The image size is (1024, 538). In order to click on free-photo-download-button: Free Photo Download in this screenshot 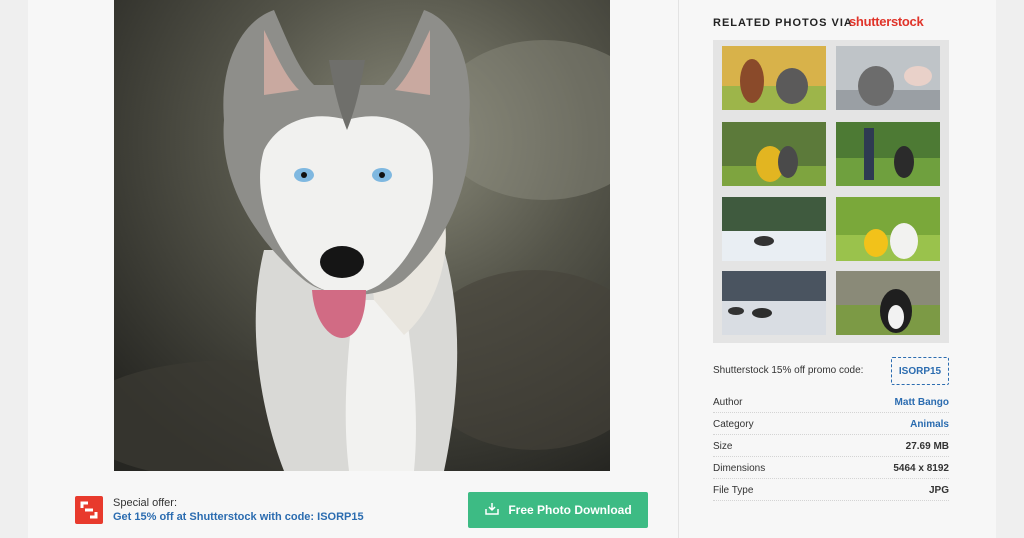, I will do `click(558, 510)`.